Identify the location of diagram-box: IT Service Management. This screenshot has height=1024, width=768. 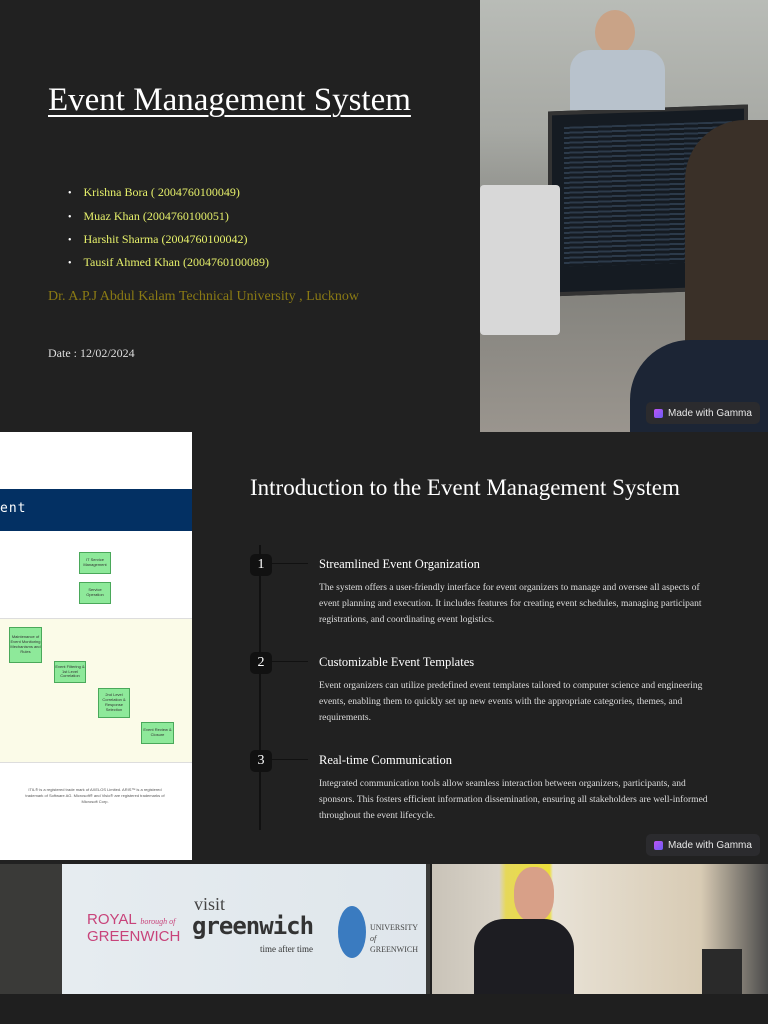
(95, 563).